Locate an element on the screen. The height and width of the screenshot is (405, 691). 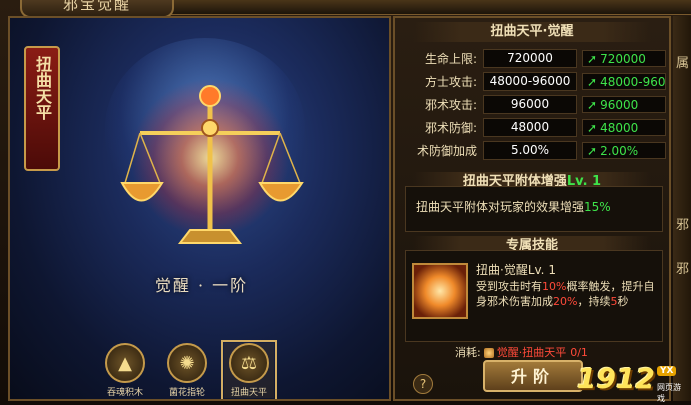
panel-header: 扭曲天平·觉醒 is located at coordinates (532, 32).